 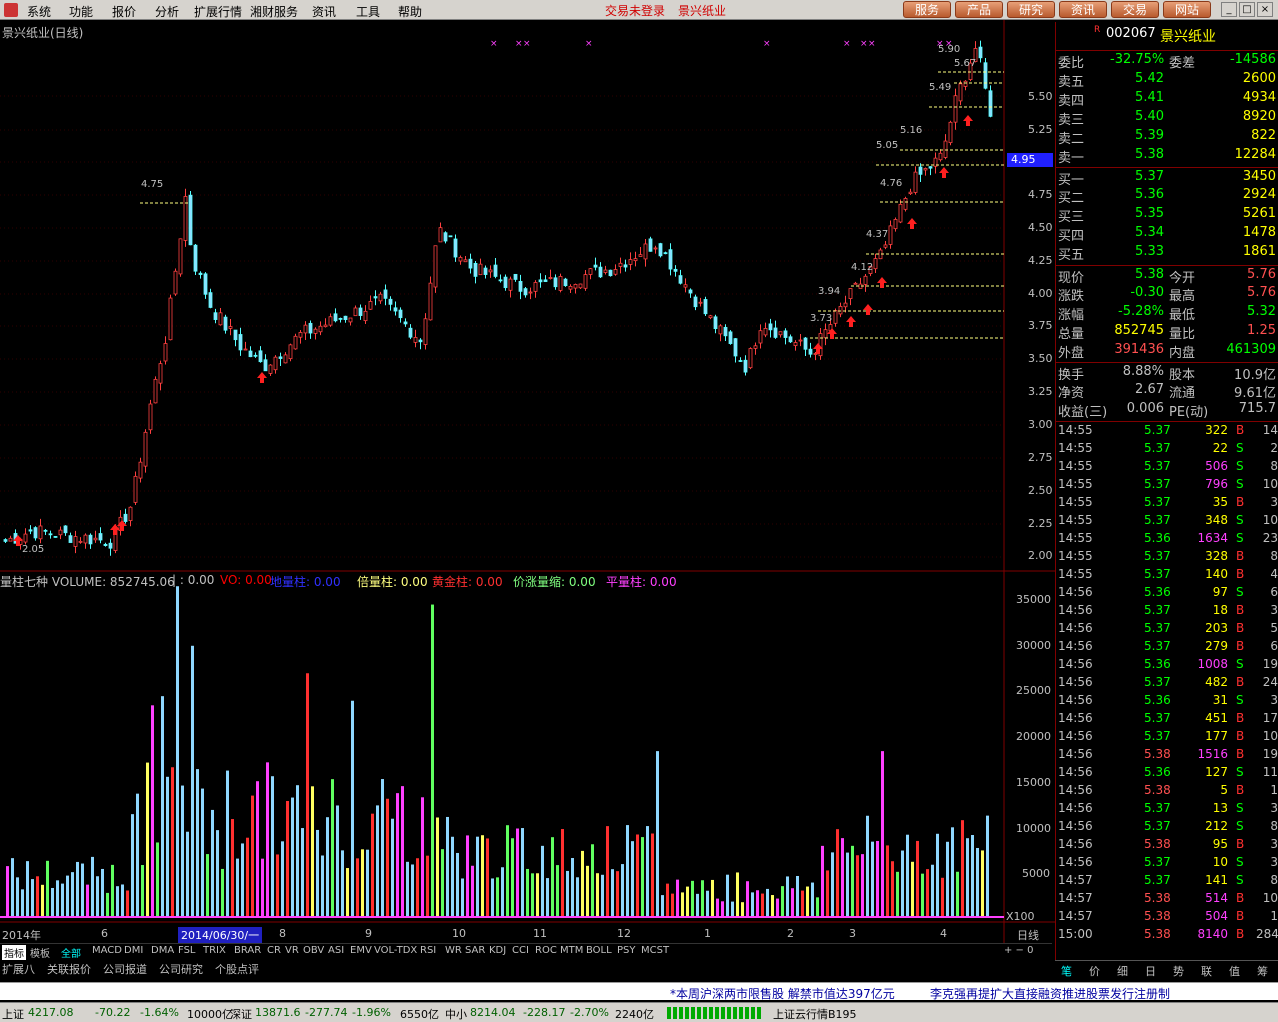 I want to click on quote-tab: 值, so click(x=1234, y=971).